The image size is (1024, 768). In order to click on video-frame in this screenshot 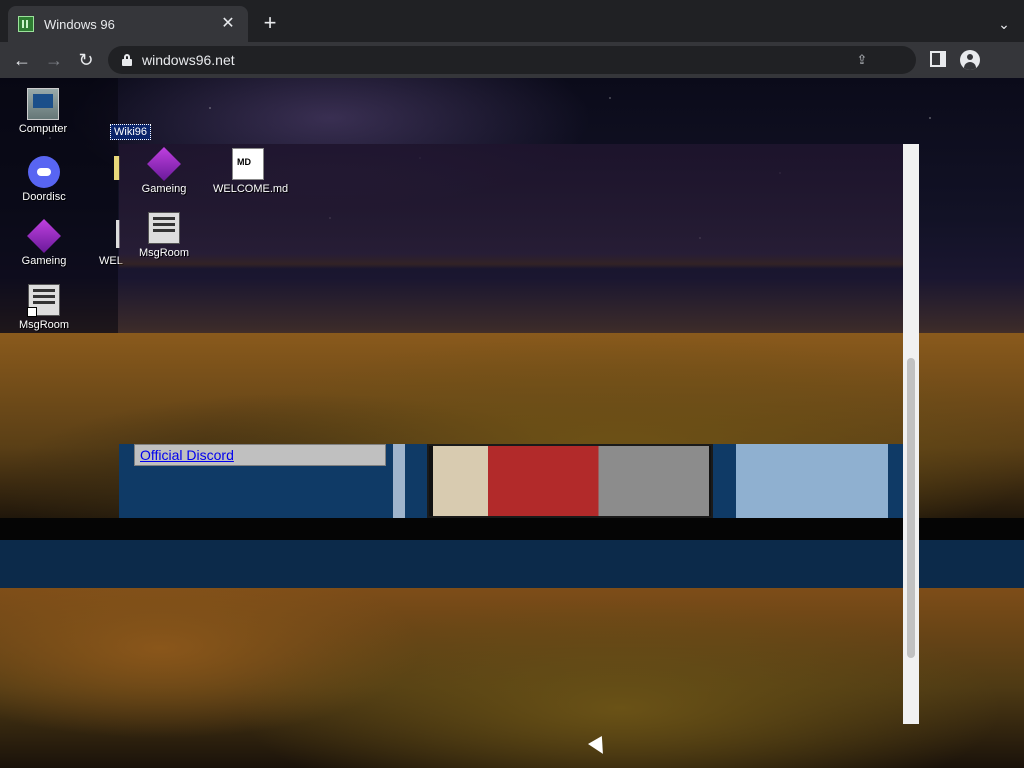, I will do `click(571, 481)`.